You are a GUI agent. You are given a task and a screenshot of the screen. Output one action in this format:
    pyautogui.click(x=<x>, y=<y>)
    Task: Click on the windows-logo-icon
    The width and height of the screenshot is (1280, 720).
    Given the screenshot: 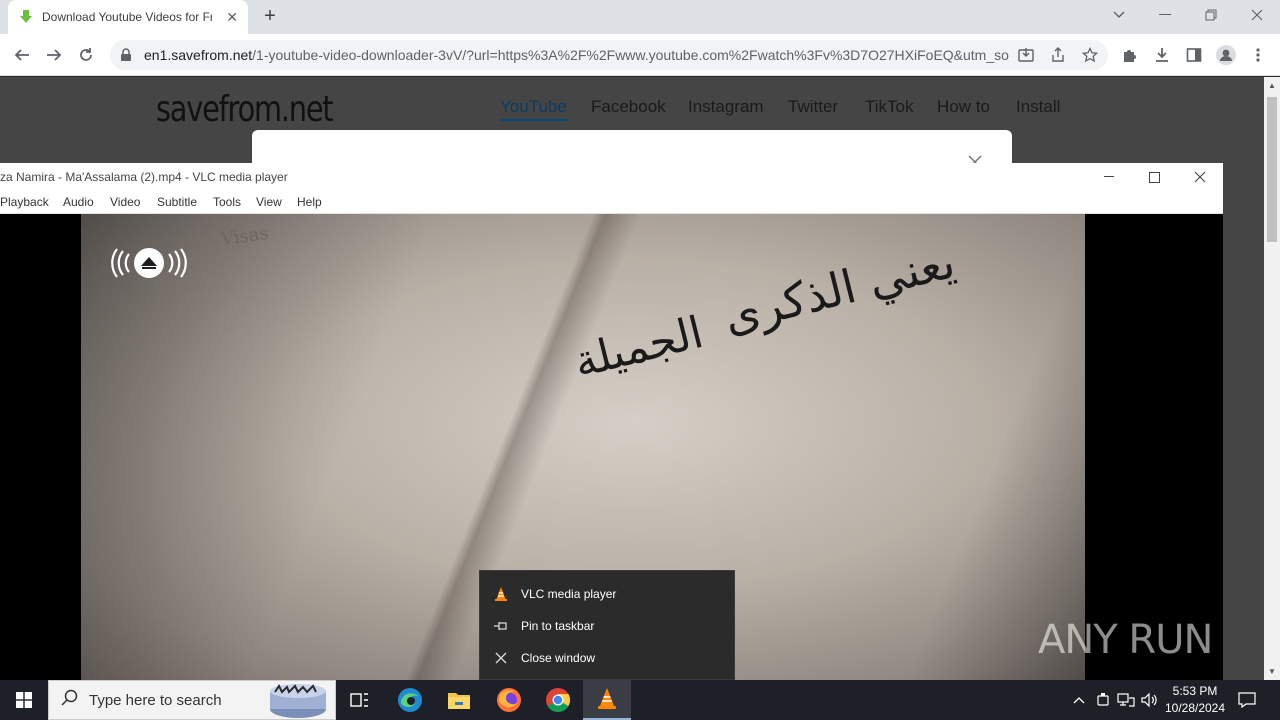 What is the action you would take?
    pyautogui.click(x=24, y=700)
    